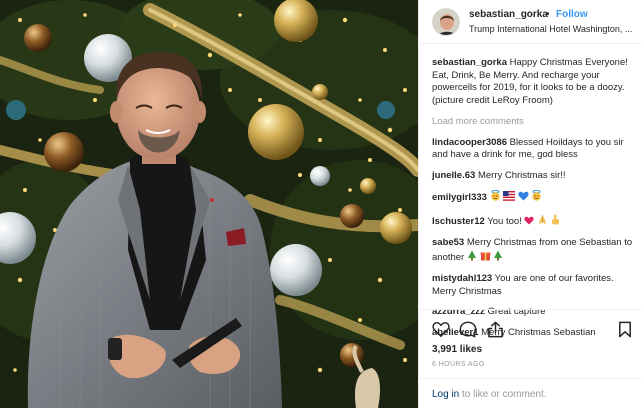 This screenshot has height=408, width=642. What do you see at coordinates (445, 394) in the screenshot?
I see `login-link: Log in` at bounding box center [445, 394].